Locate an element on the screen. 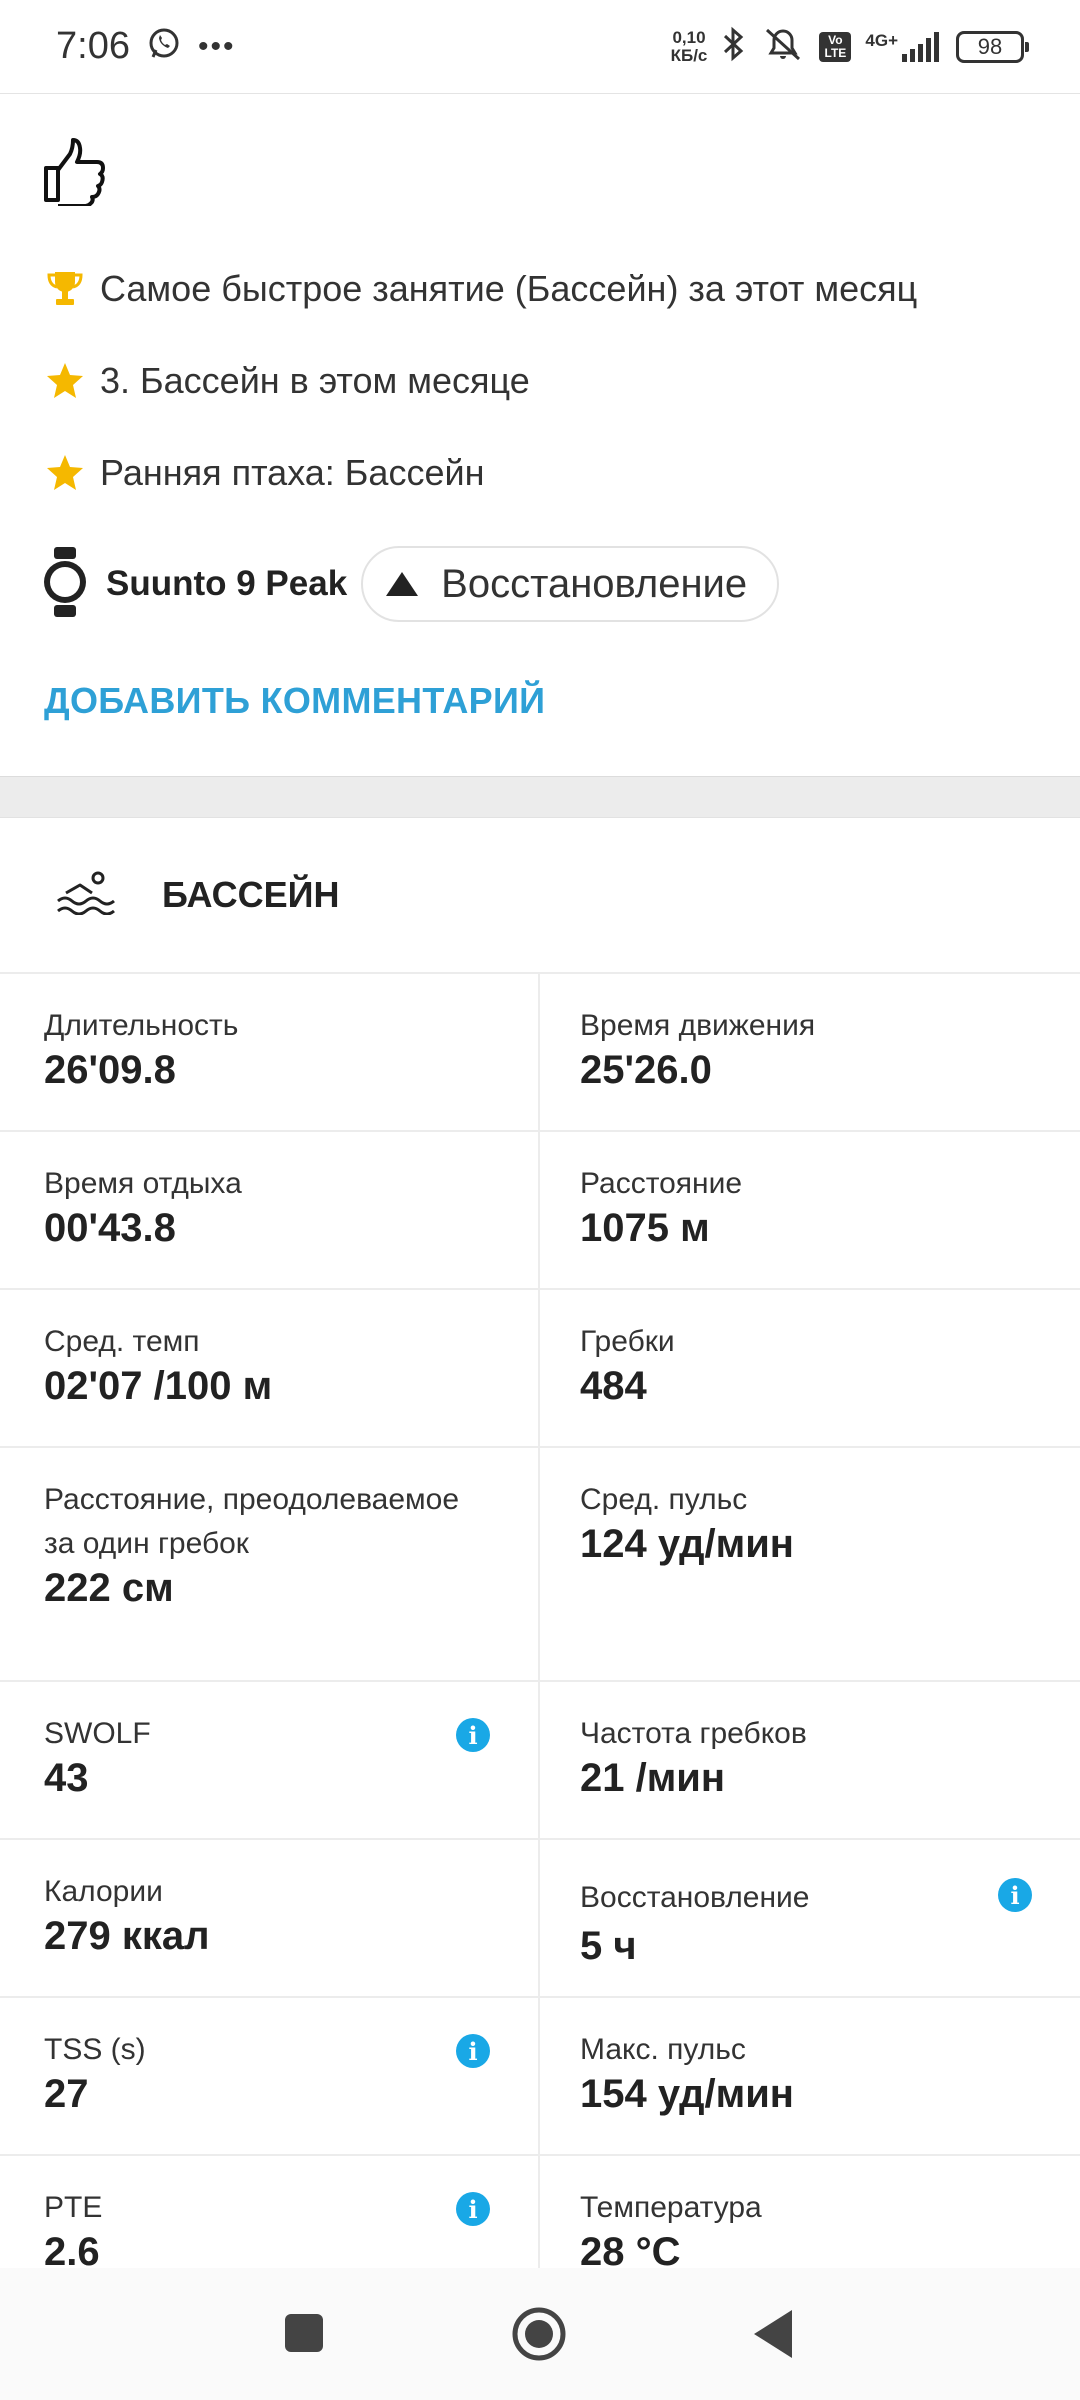 The image size is (1080, 2400). whatsapp-icon is located at coordinates (164, 46).